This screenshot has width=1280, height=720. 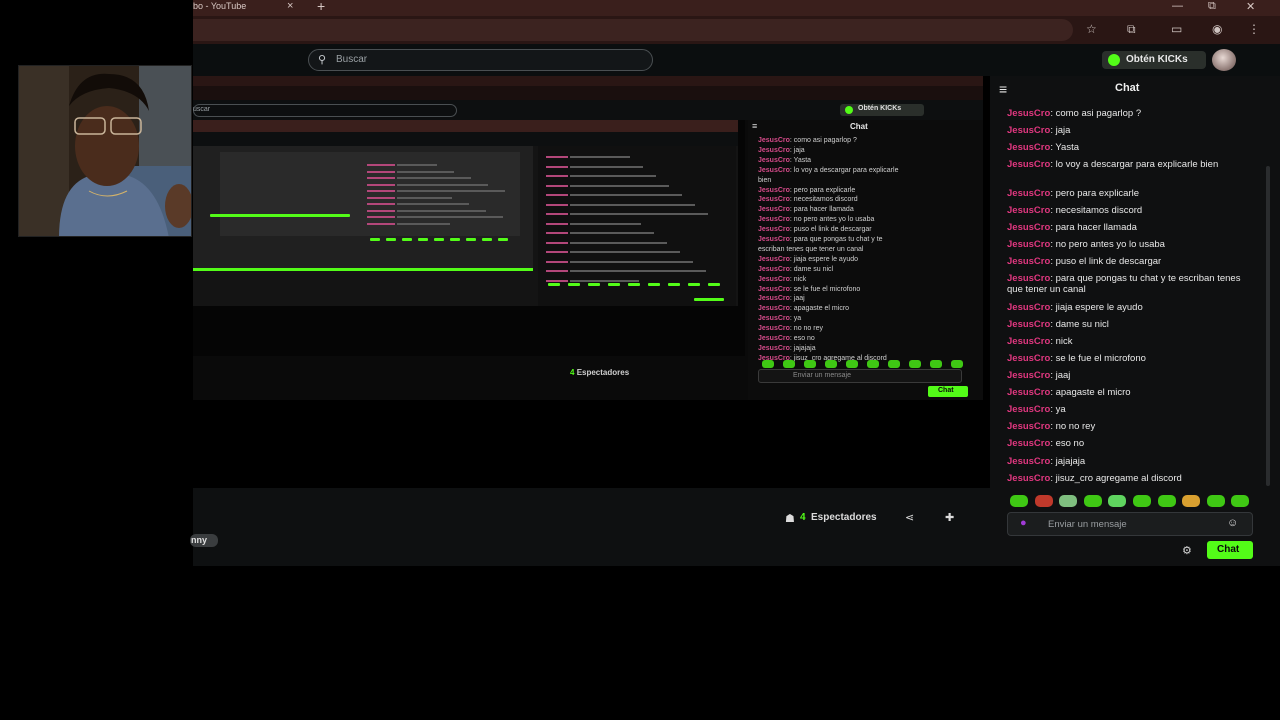 What do you see at coordinates (787, 348) in the screenshot?
I see `nested-chat-message: JesusCro: jajajaja` at bounding box center [787, 348].